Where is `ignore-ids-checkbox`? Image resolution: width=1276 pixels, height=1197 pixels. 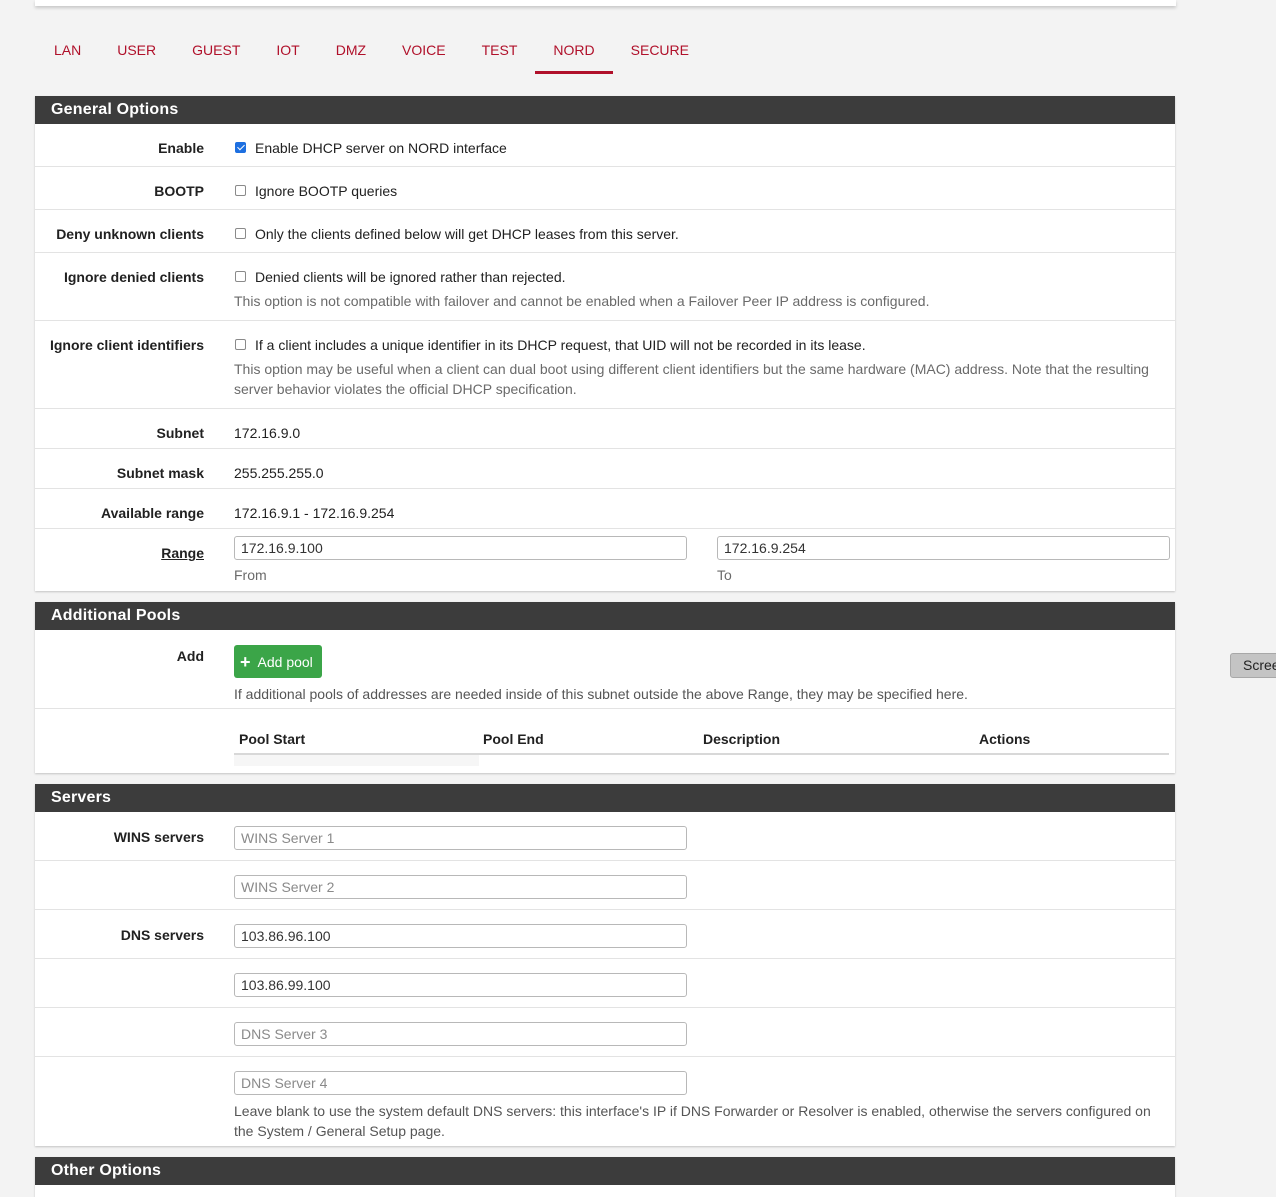
ignore-ids-checkbox is located at coordinates (240, 344).